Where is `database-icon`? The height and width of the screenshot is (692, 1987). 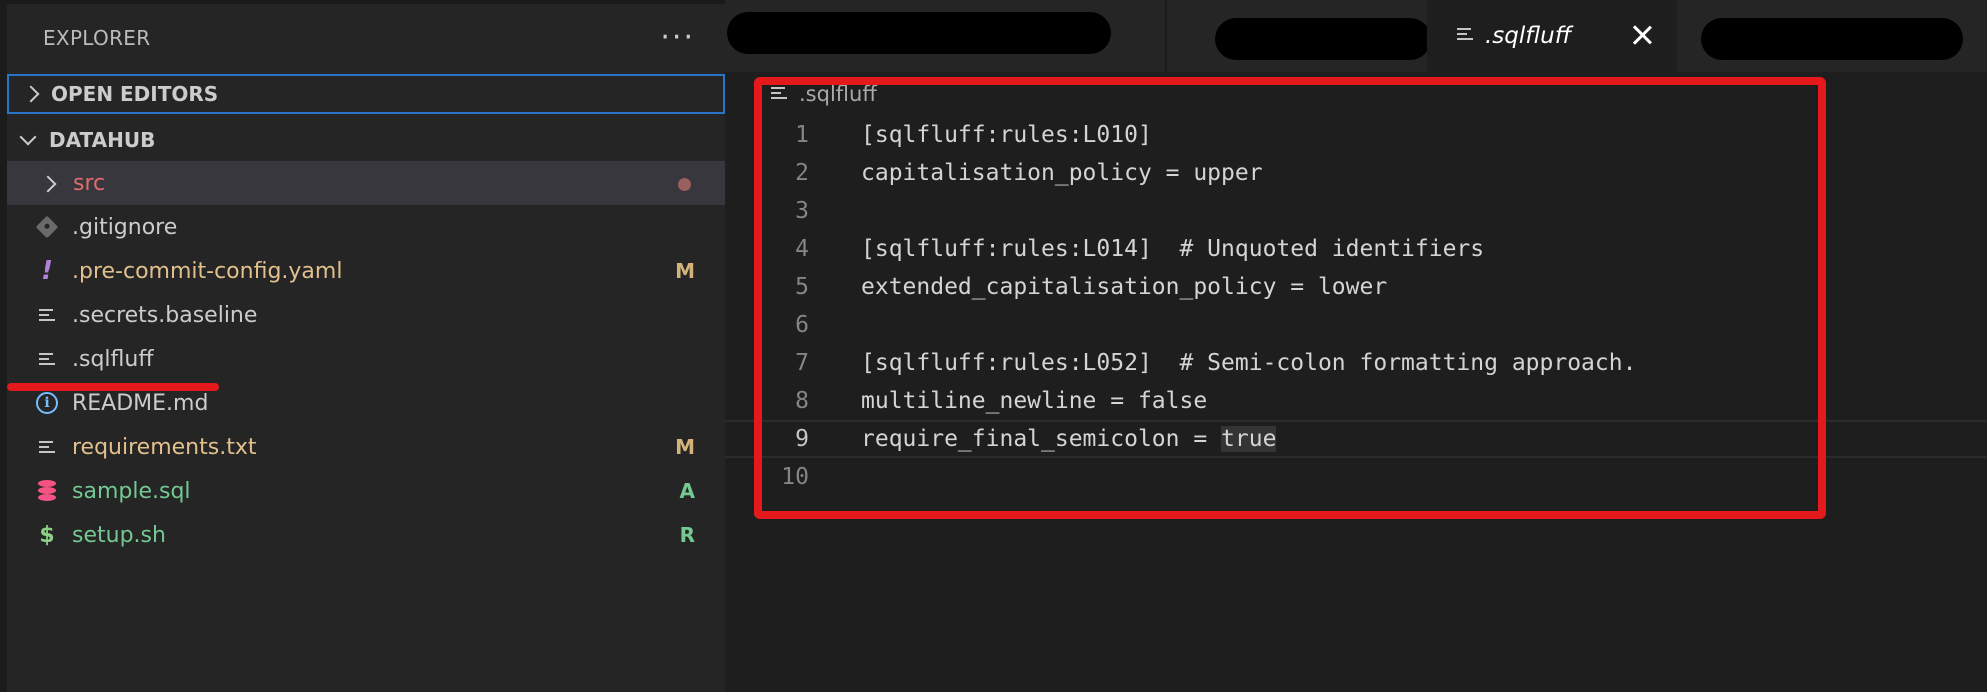 database-icon is located at coordinates (47, 491).